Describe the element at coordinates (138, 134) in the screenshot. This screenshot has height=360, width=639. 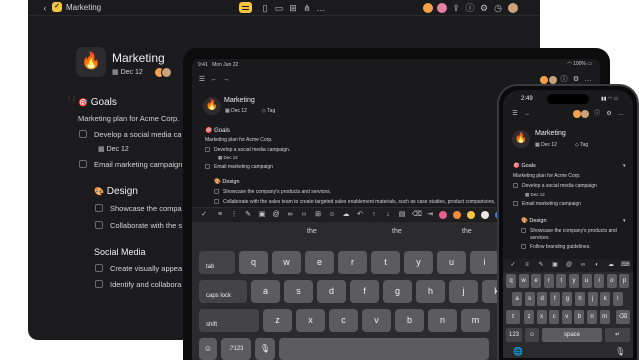
I see `task-text: Develop a social media ca` at that location.